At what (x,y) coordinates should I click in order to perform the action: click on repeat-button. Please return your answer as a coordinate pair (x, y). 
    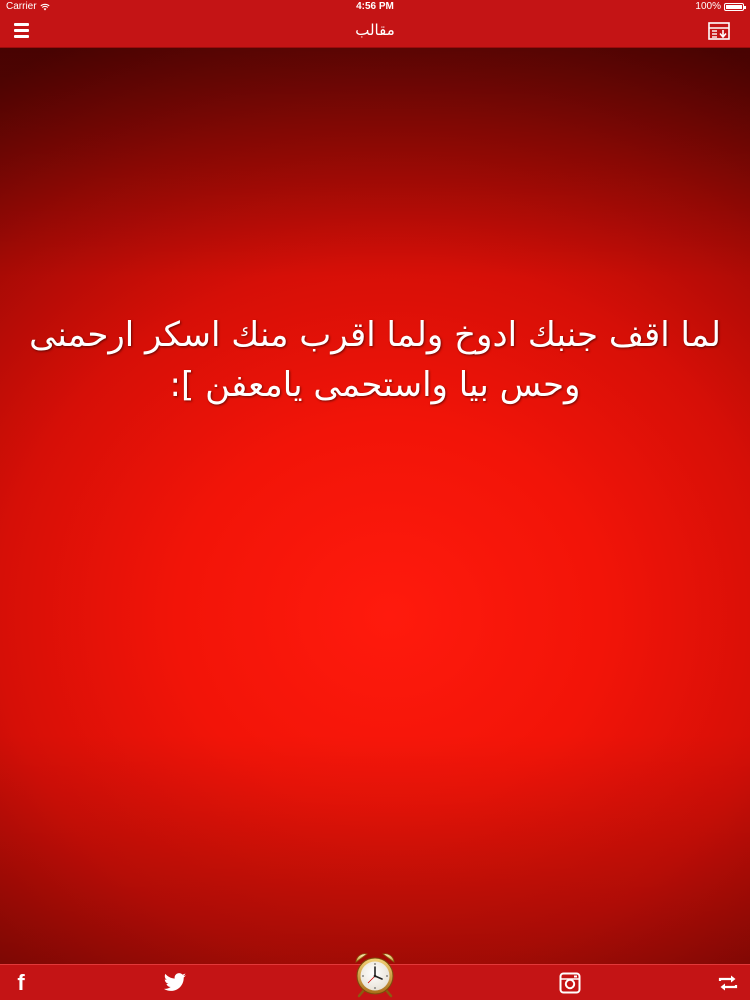
    Looking at the image, I should click on (728, 983).